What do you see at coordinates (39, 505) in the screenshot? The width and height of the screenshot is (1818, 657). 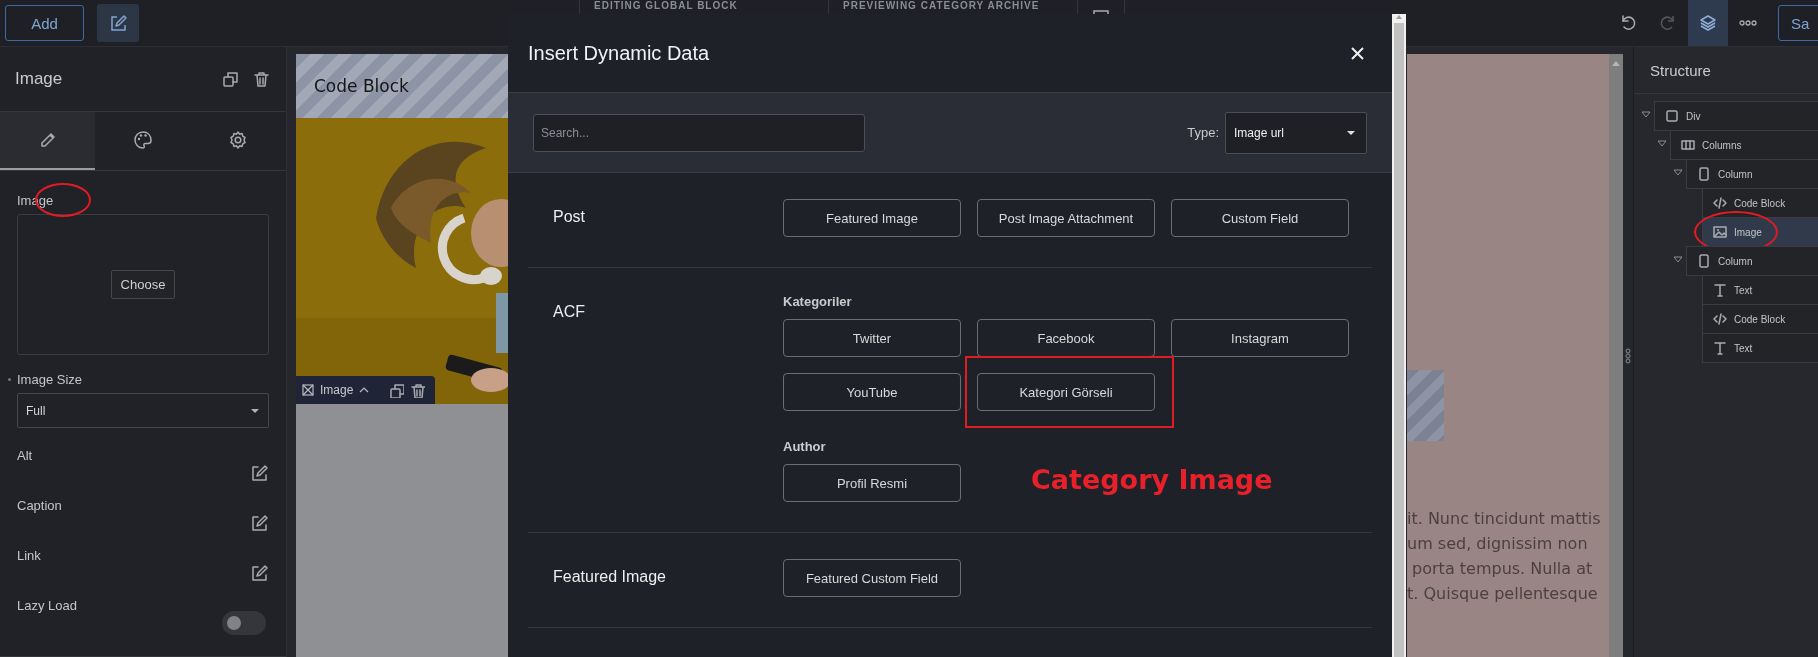 I see `field-label: Caption` at bounding box center [39, 505].